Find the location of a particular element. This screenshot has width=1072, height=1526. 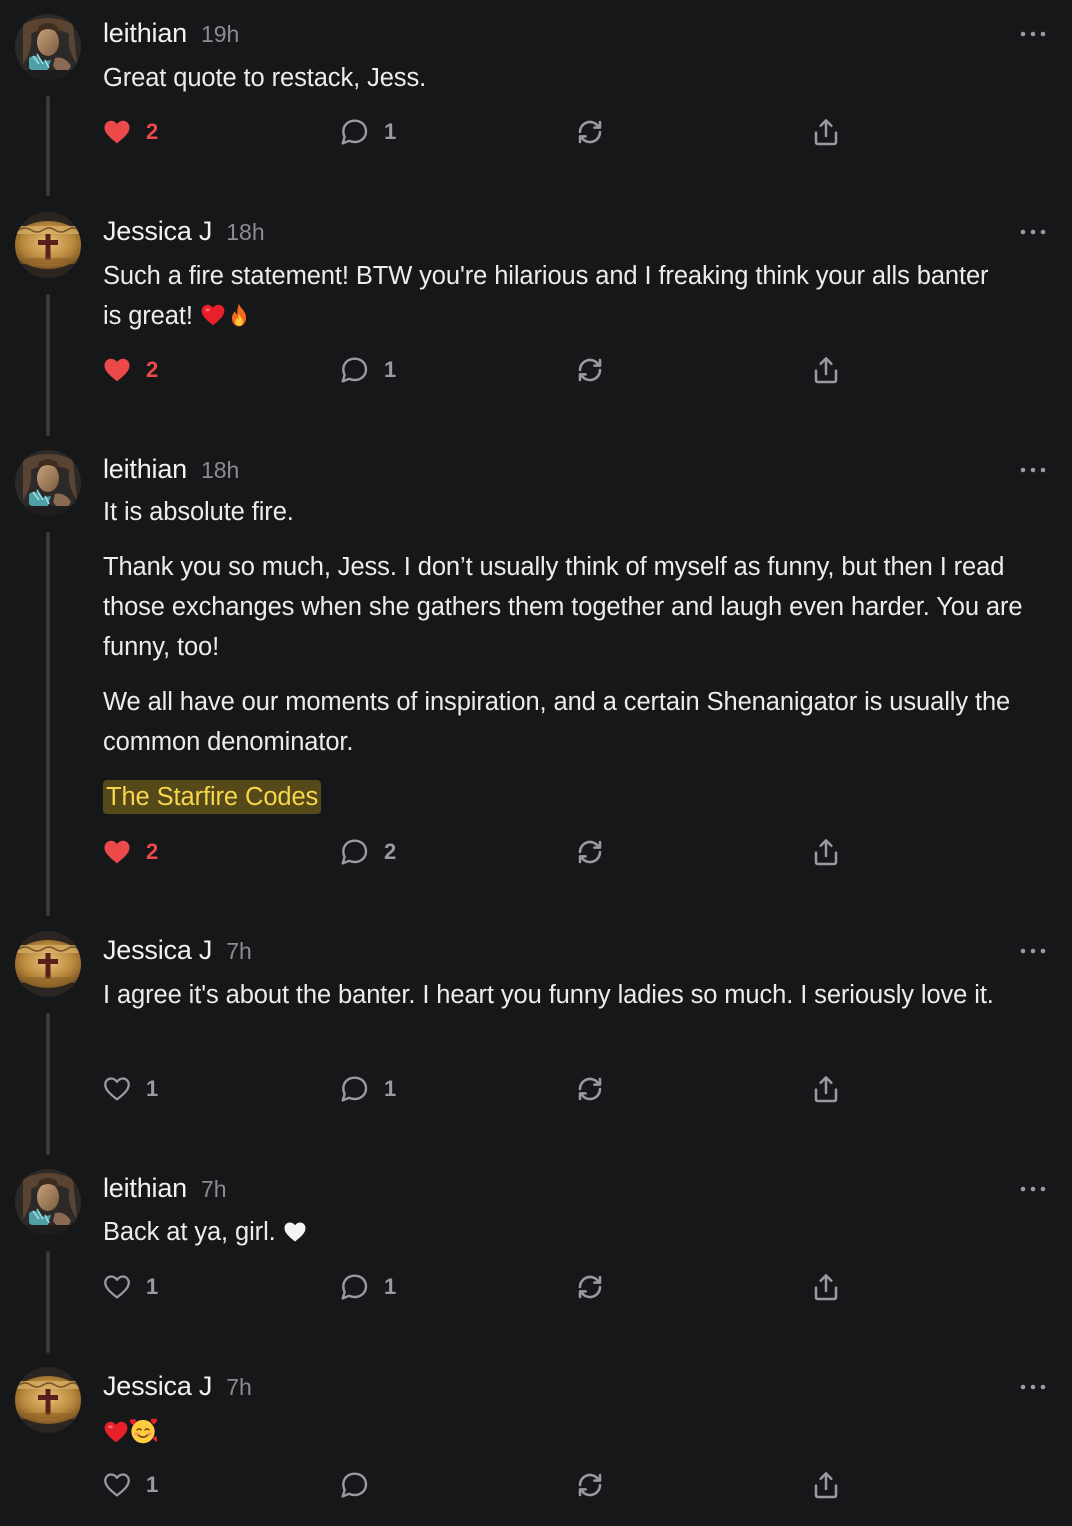

white-heart-emoji-icon is located at coordinates (295, 1232).